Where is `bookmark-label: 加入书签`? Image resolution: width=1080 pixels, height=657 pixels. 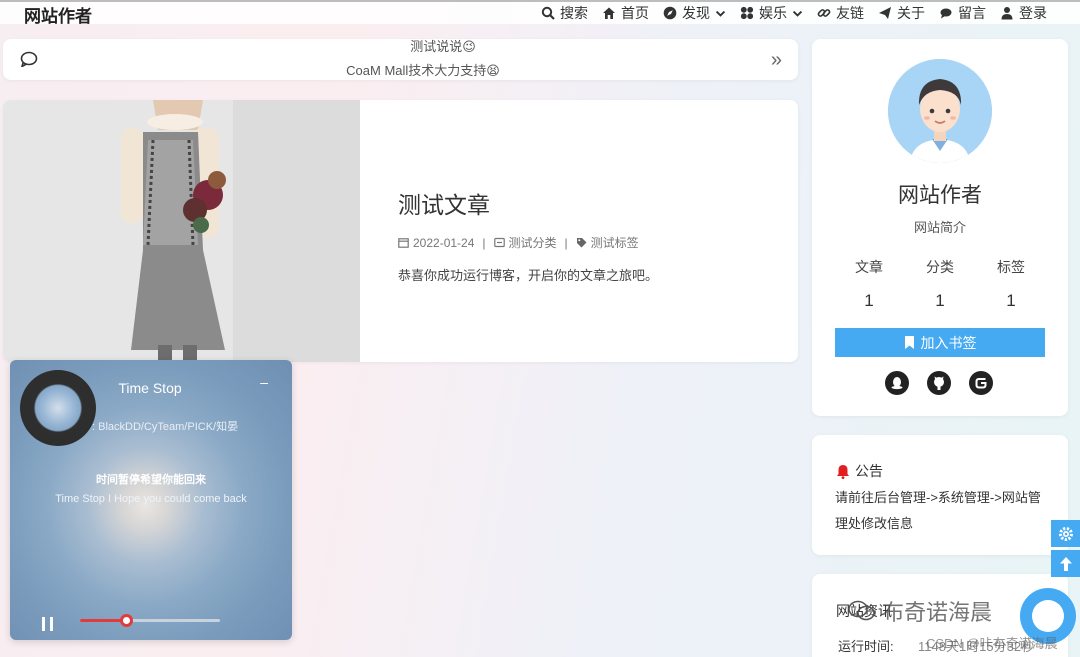
bookmark-label: 加入书签 is located at coordinates (948, 342).